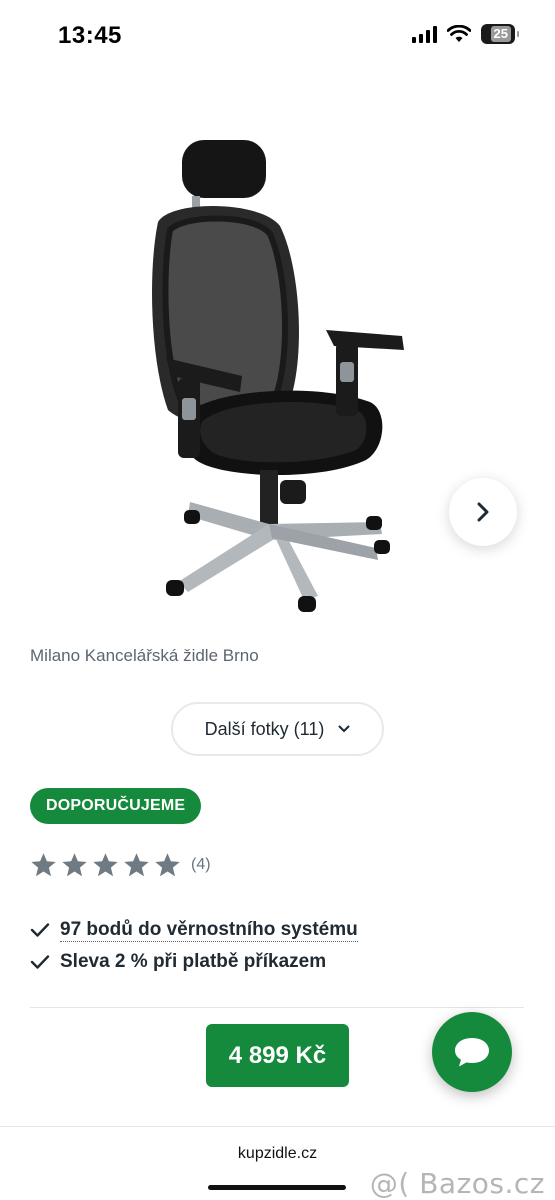  What do you see at coordinates (277, 1007) in the screenshot?
I see `divider` at bounding box center [277, 1007].